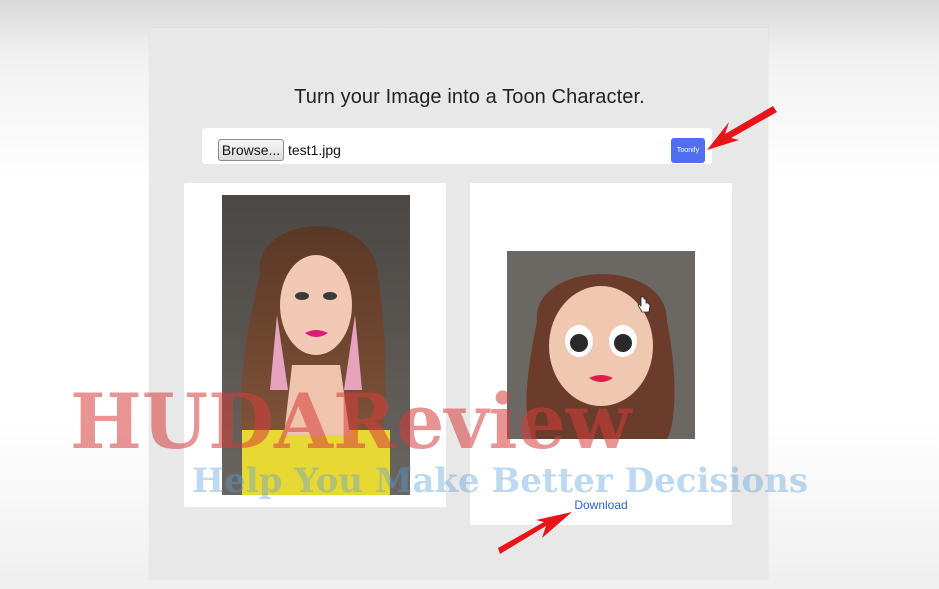 The image size is (939, 589). I want to click on selected-file-name: test1.jpg, so click(314, 150).